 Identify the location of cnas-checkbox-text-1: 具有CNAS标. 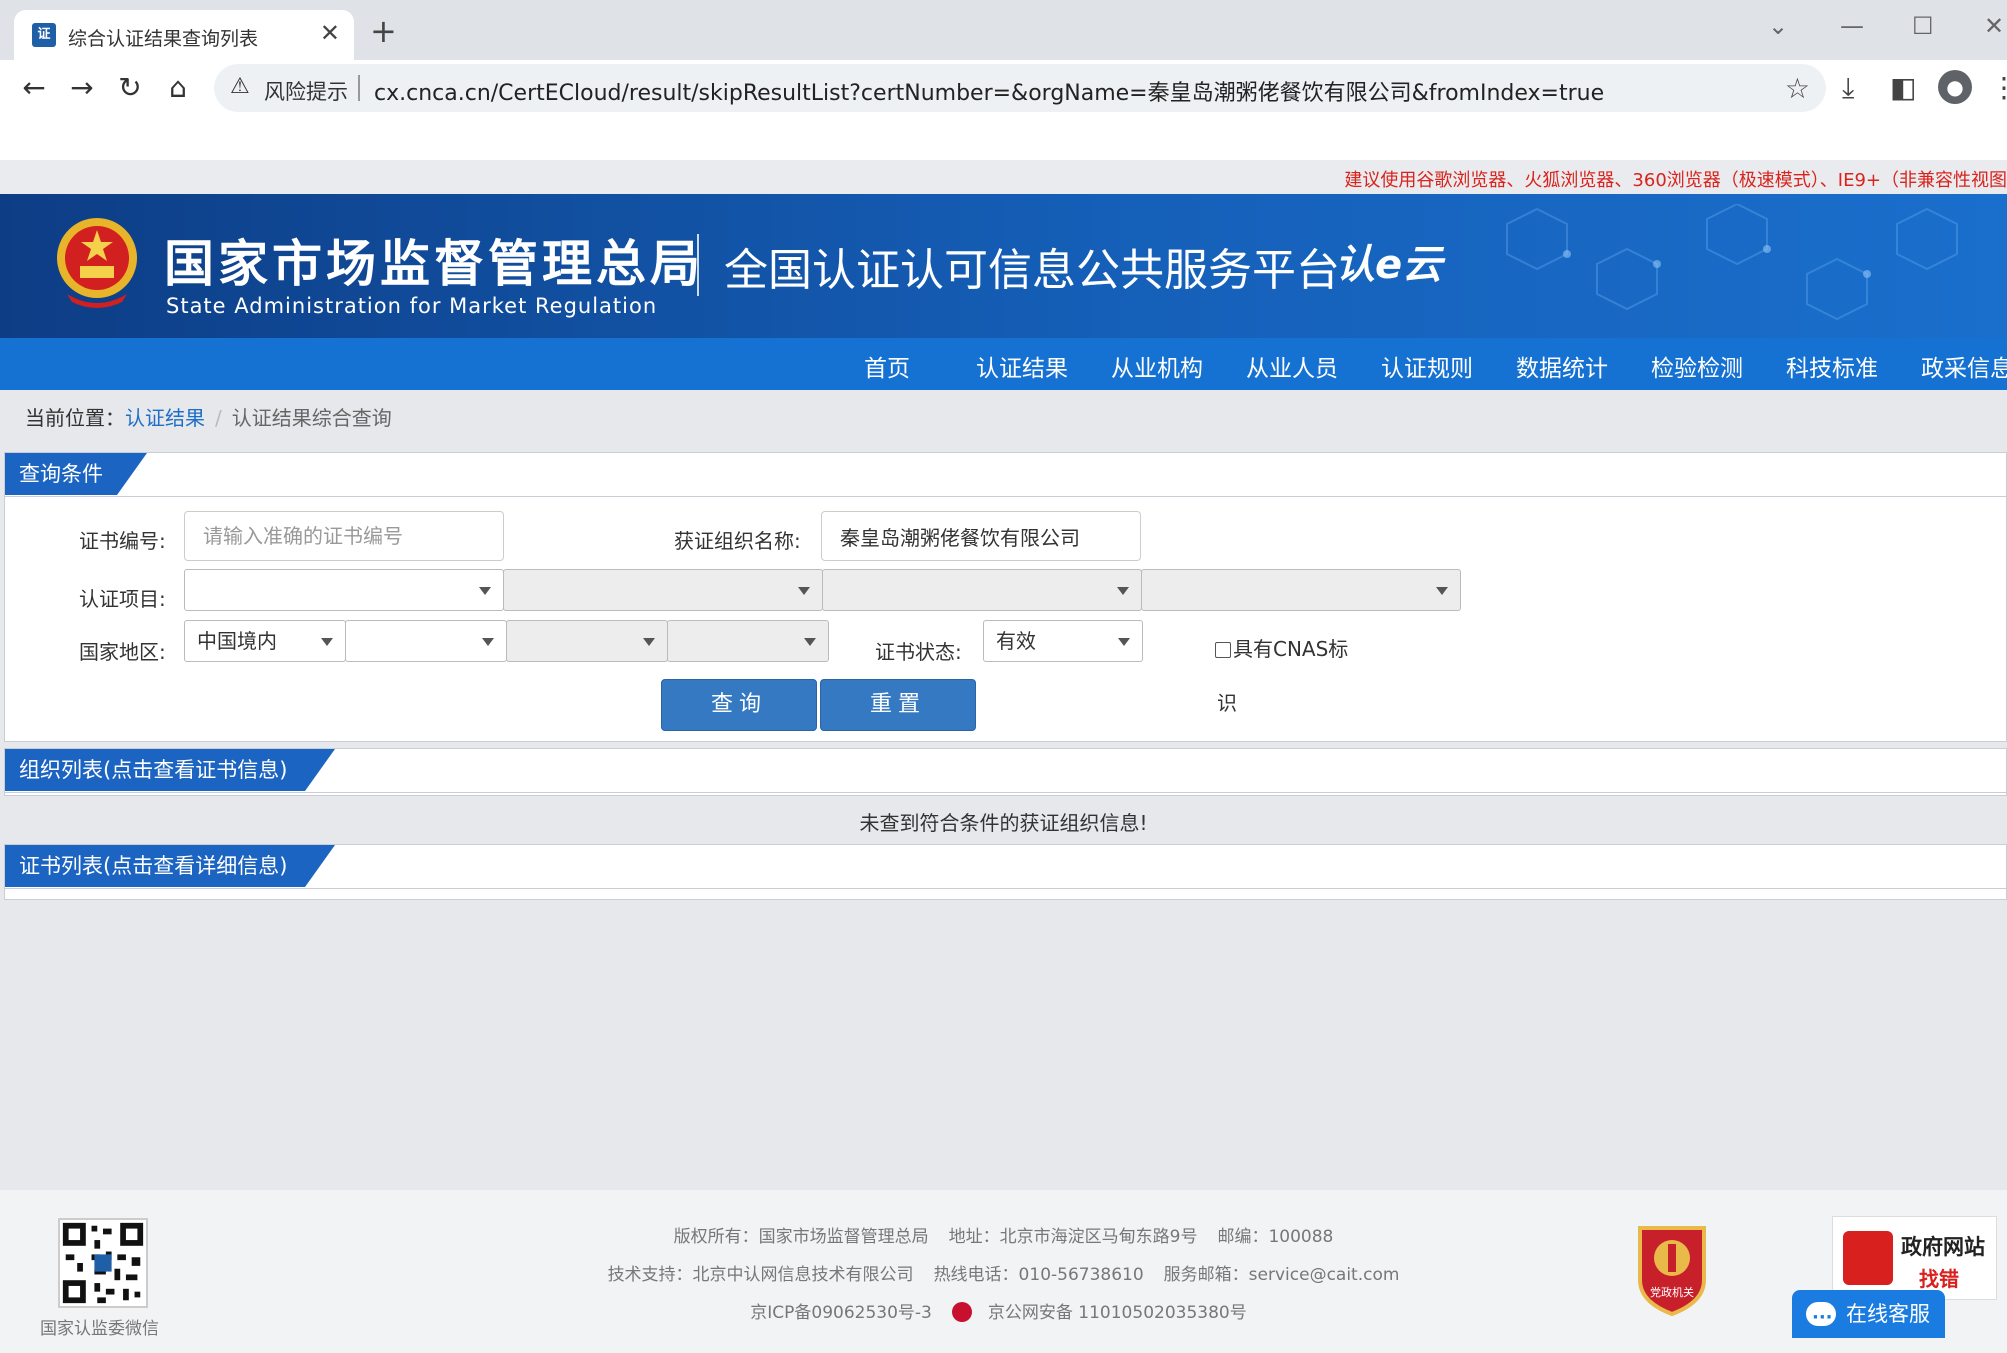
(1291, 649).